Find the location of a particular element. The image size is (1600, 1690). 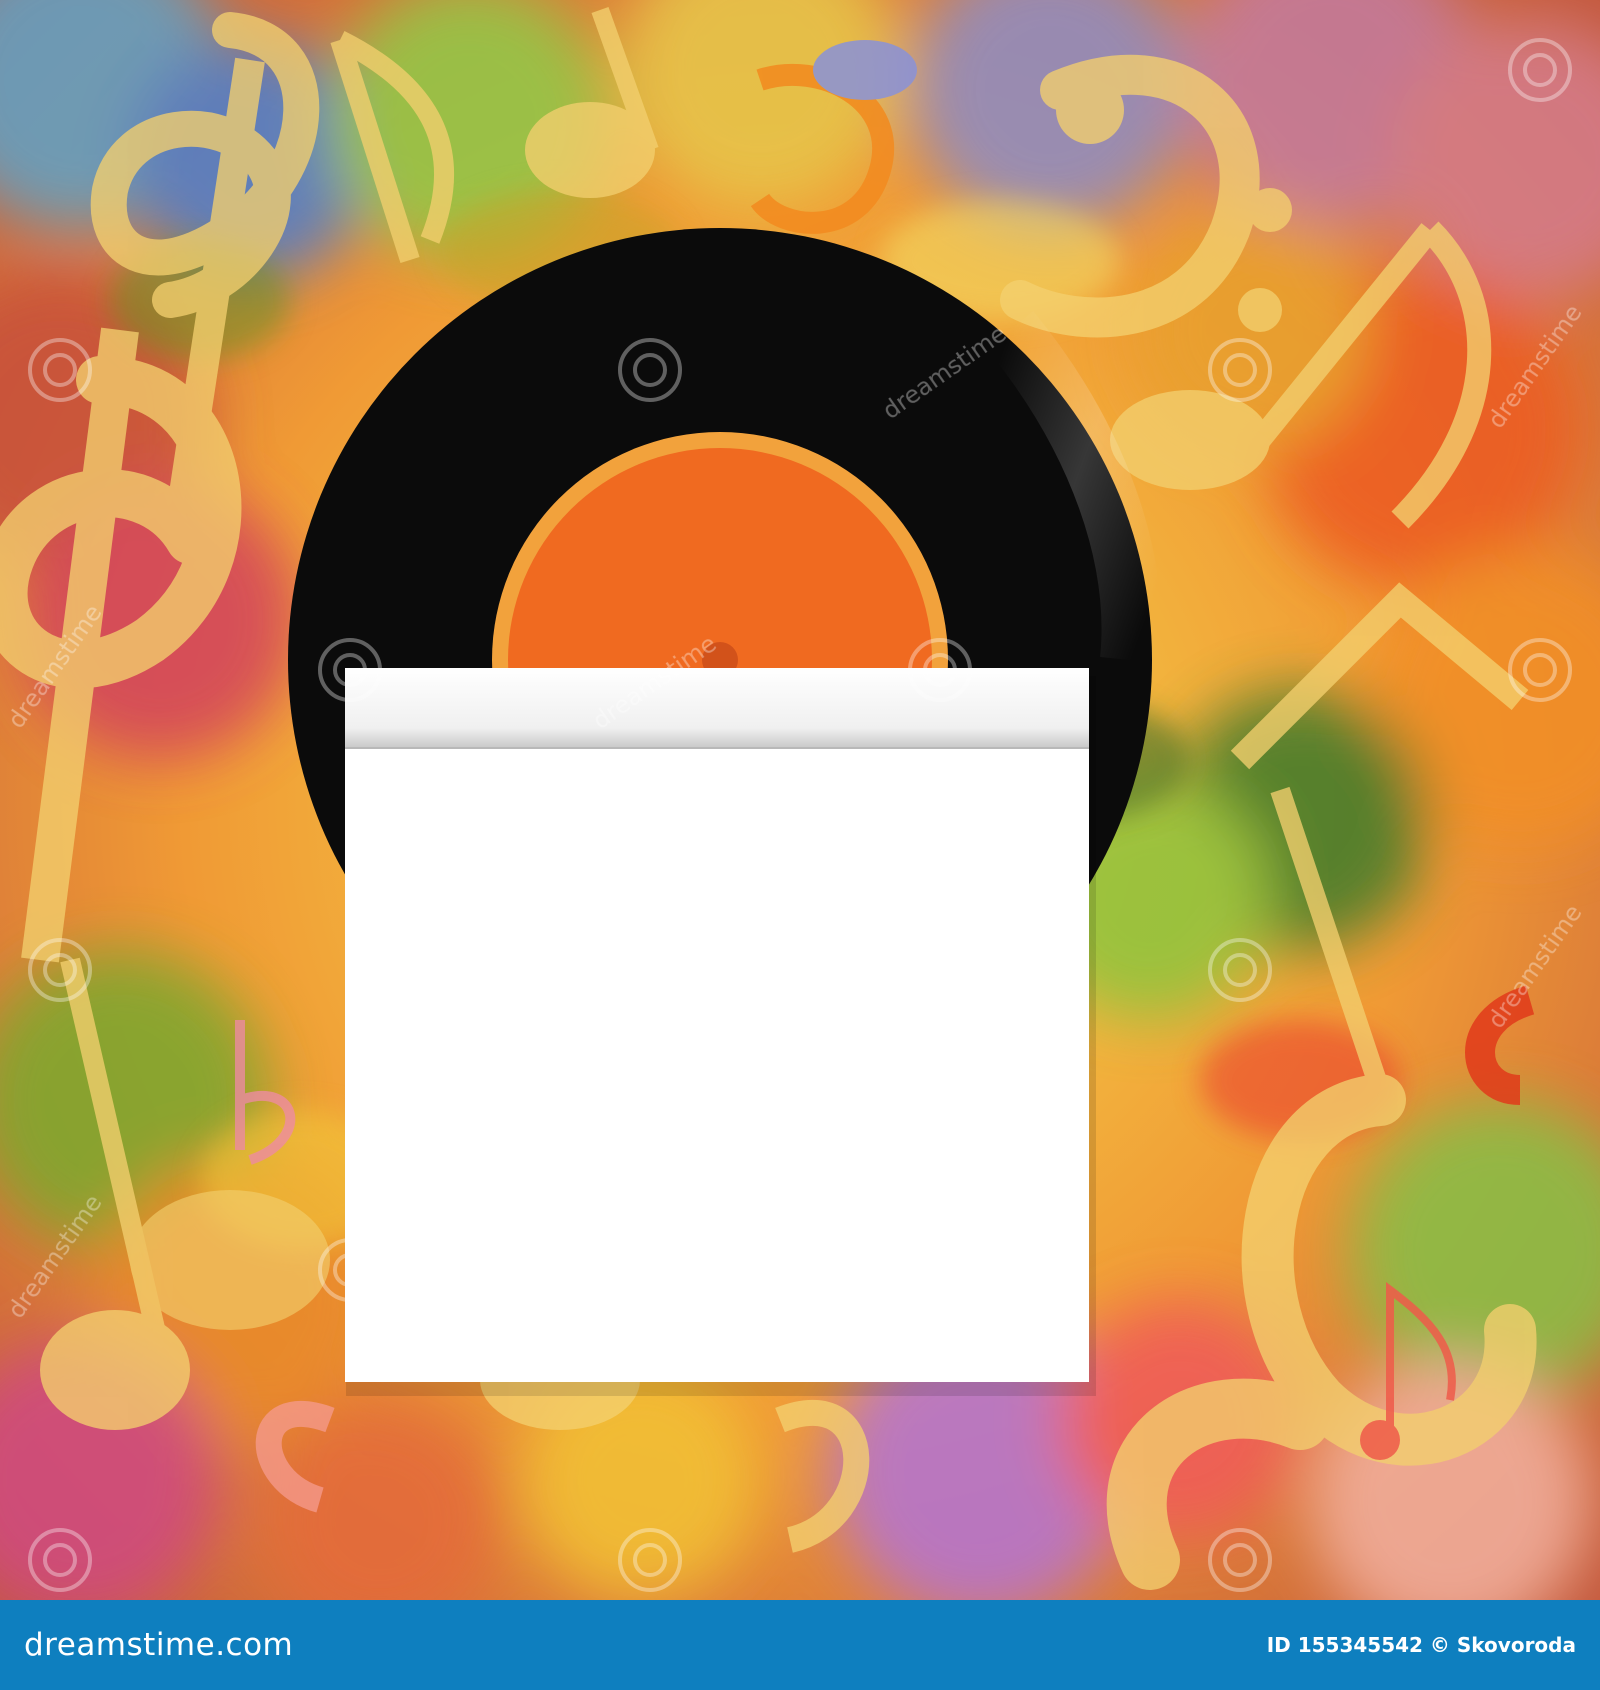

dreamstime-brand: dreamstime.com is located at coordinates (158, 1645).